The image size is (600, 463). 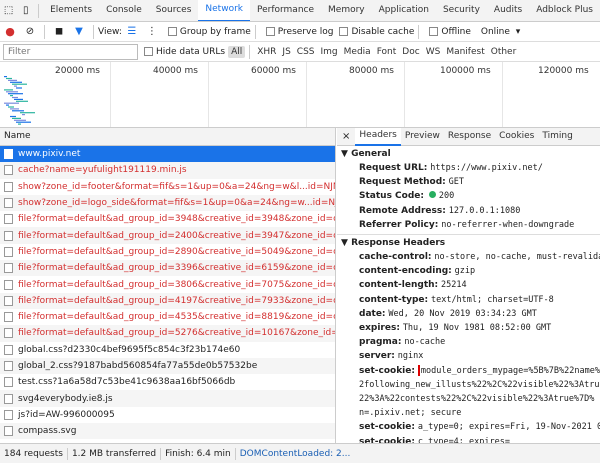 I want to click on highlight-marker, so click(x=418, y=370).